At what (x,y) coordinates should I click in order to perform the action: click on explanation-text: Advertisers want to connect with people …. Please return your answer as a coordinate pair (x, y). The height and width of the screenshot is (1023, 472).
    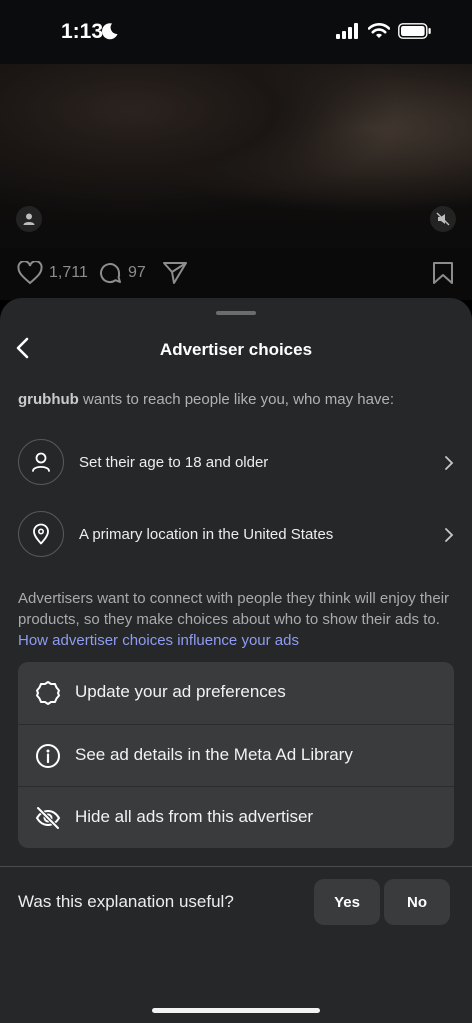
    Looking at the image, I should click on (234, 619).